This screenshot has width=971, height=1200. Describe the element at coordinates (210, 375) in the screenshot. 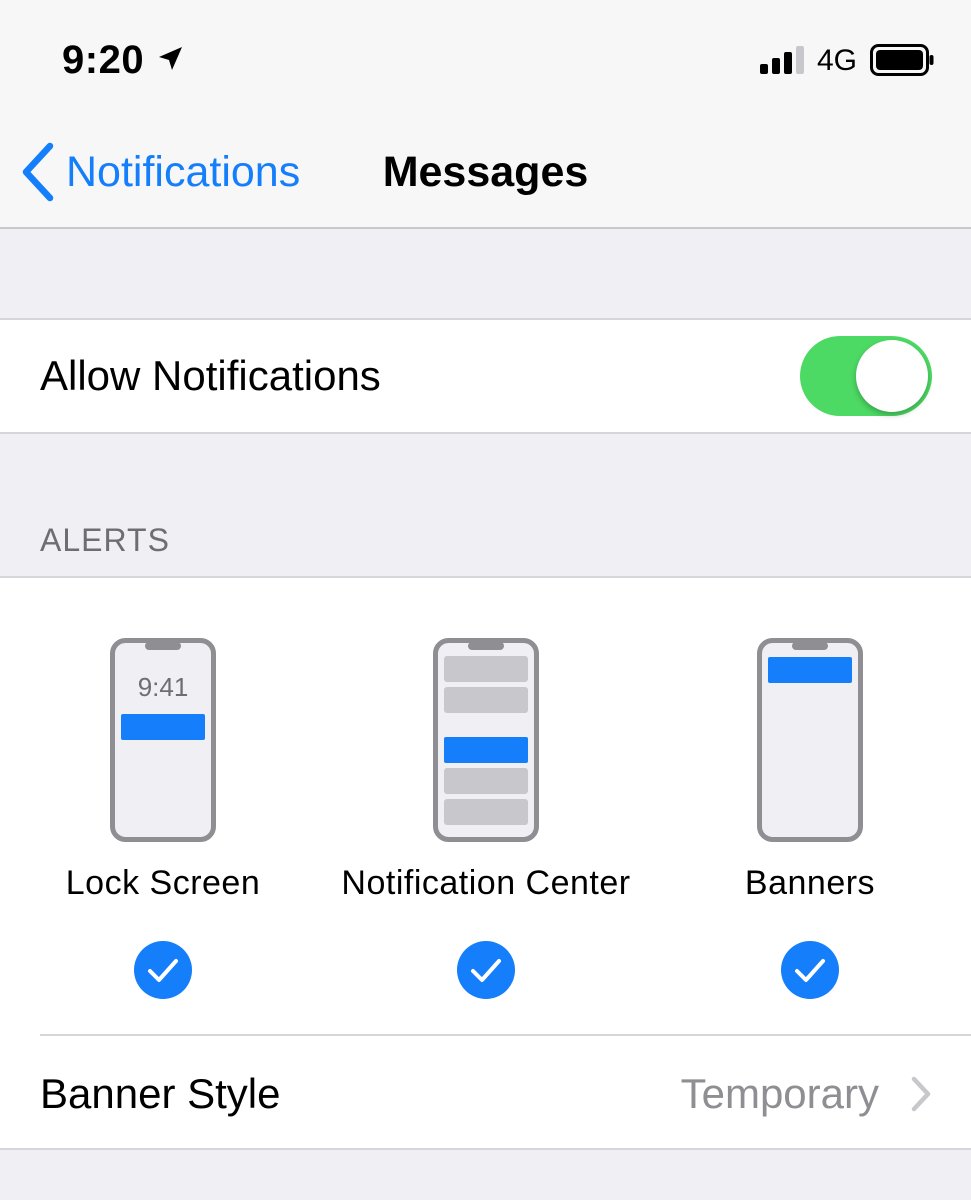

I see `allow-notifications-label: Allow Notifications` at that location.